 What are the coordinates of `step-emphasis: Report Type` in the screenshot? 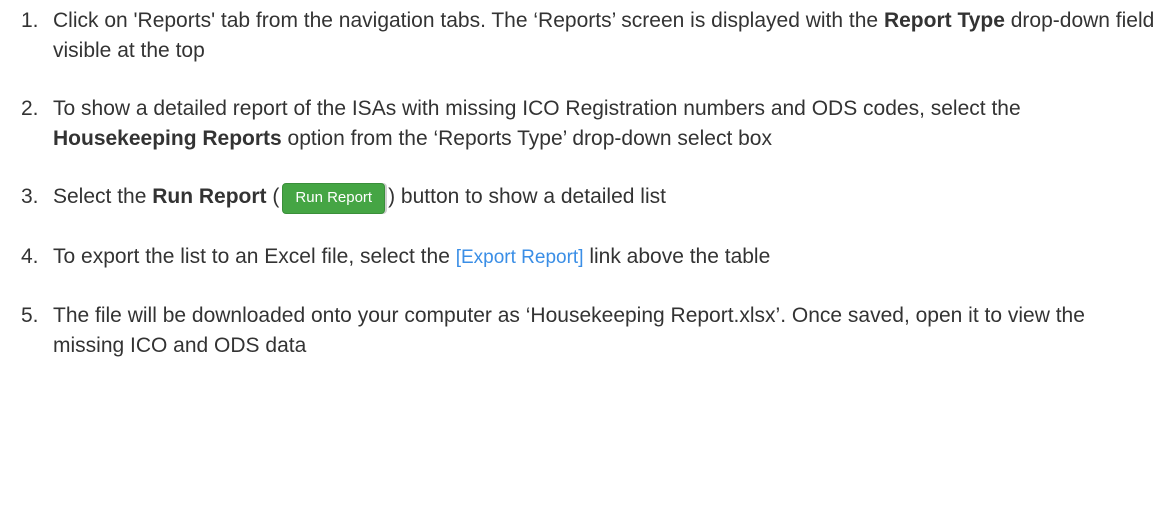 It's located at (944, 20).